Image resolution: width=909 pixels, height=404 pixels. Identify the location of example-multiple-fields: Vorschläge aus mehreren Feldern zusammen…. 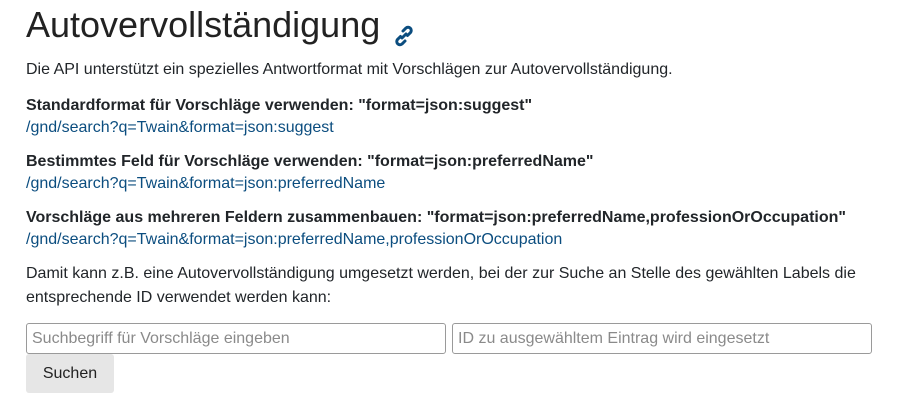
(436, 229).